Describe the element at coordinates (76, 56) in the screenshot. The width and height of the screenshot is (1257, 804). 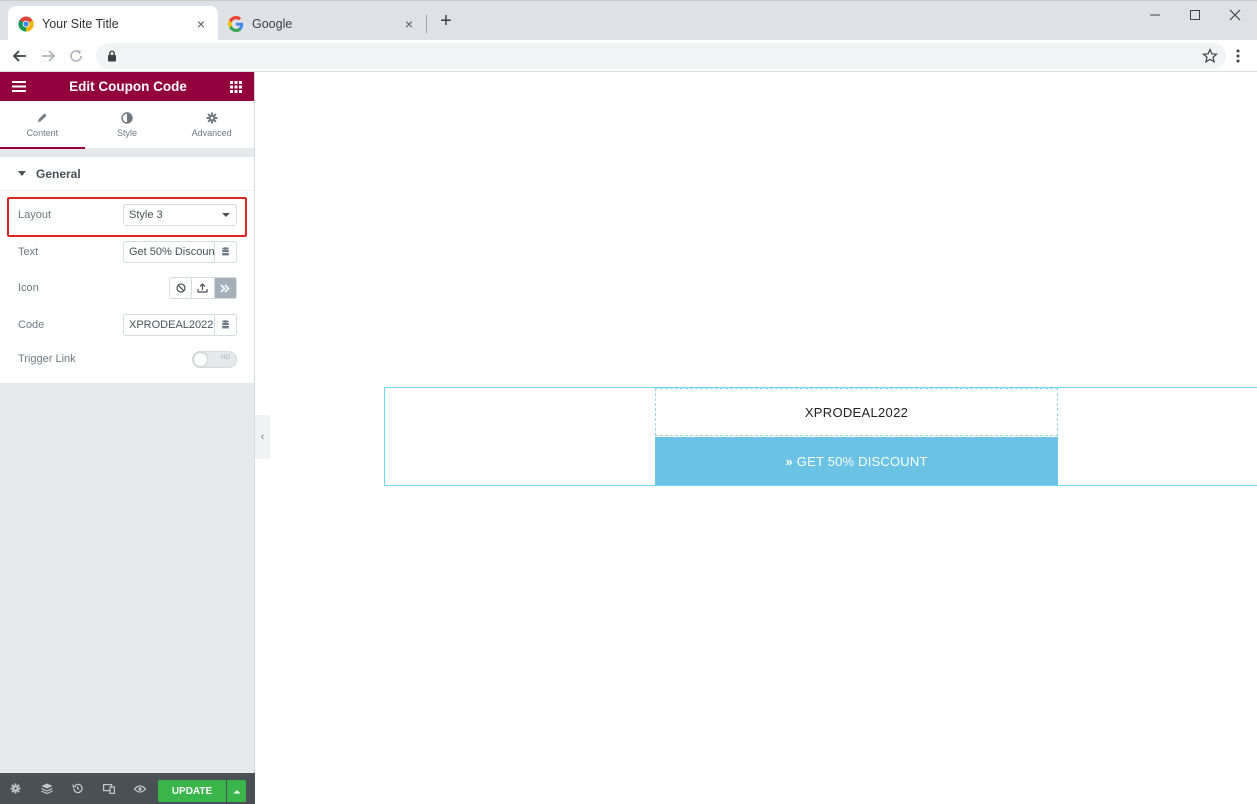
I see `reload-icon` at that location.